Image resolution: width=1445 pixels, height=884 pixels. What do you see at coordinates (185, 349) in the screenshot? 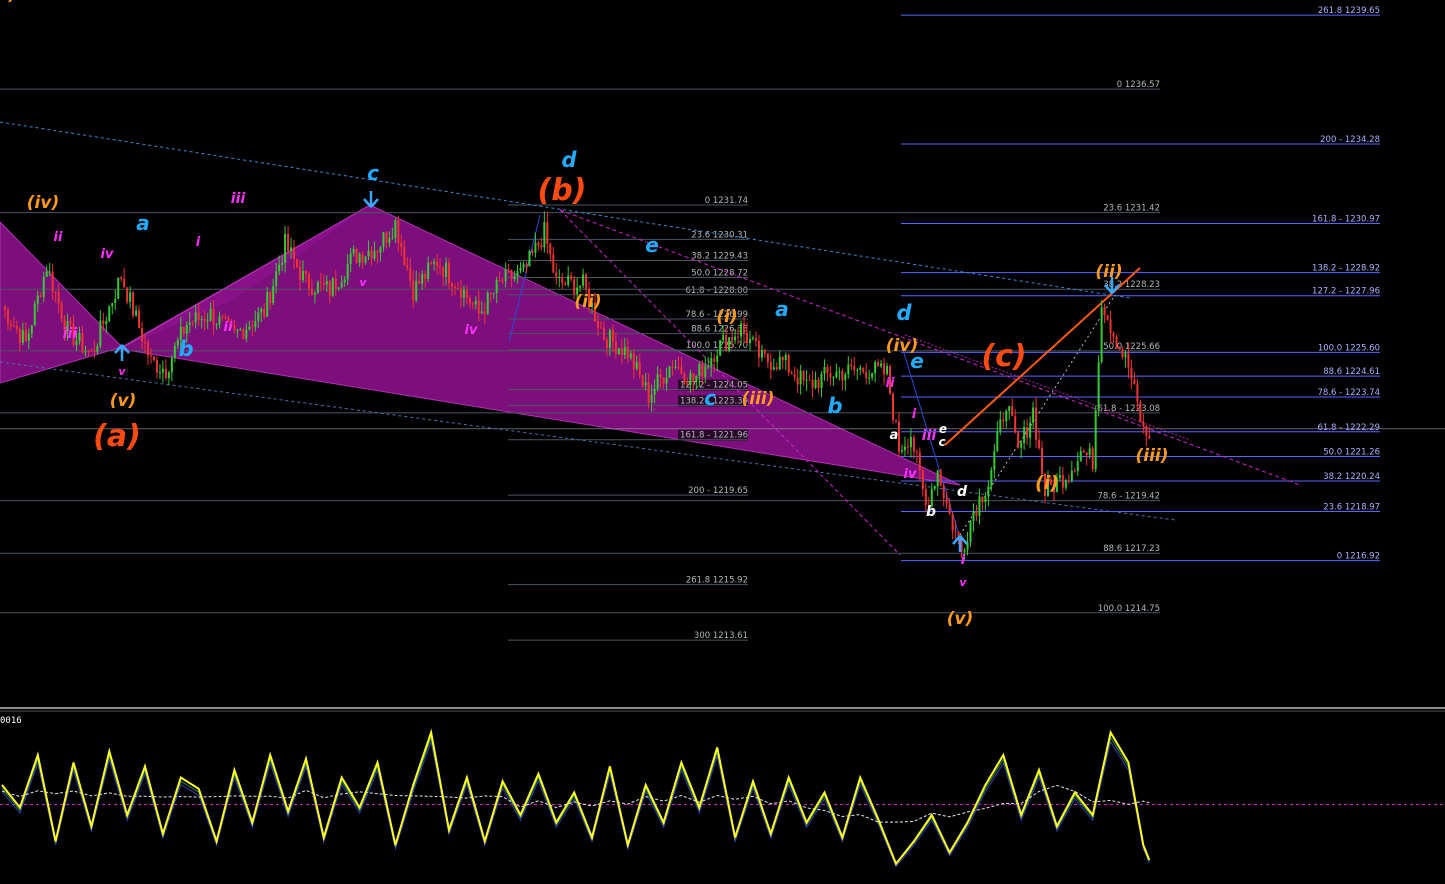
I see `wave-label: b` at bounding box center [185, 349].